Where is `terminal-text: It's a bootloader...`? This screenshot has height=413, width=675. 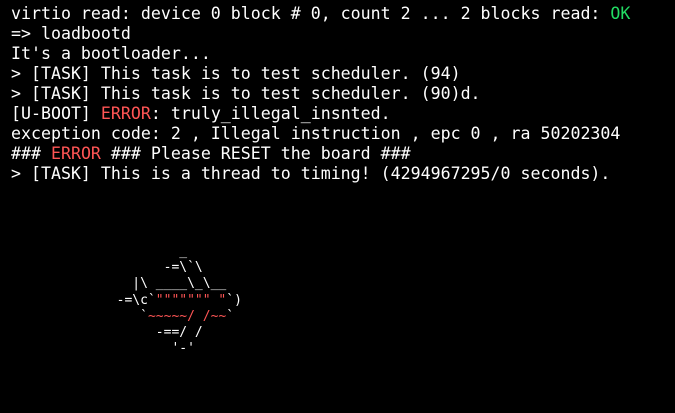
terminal-text: It's a bootloader... is located at coordinates (111, 53).